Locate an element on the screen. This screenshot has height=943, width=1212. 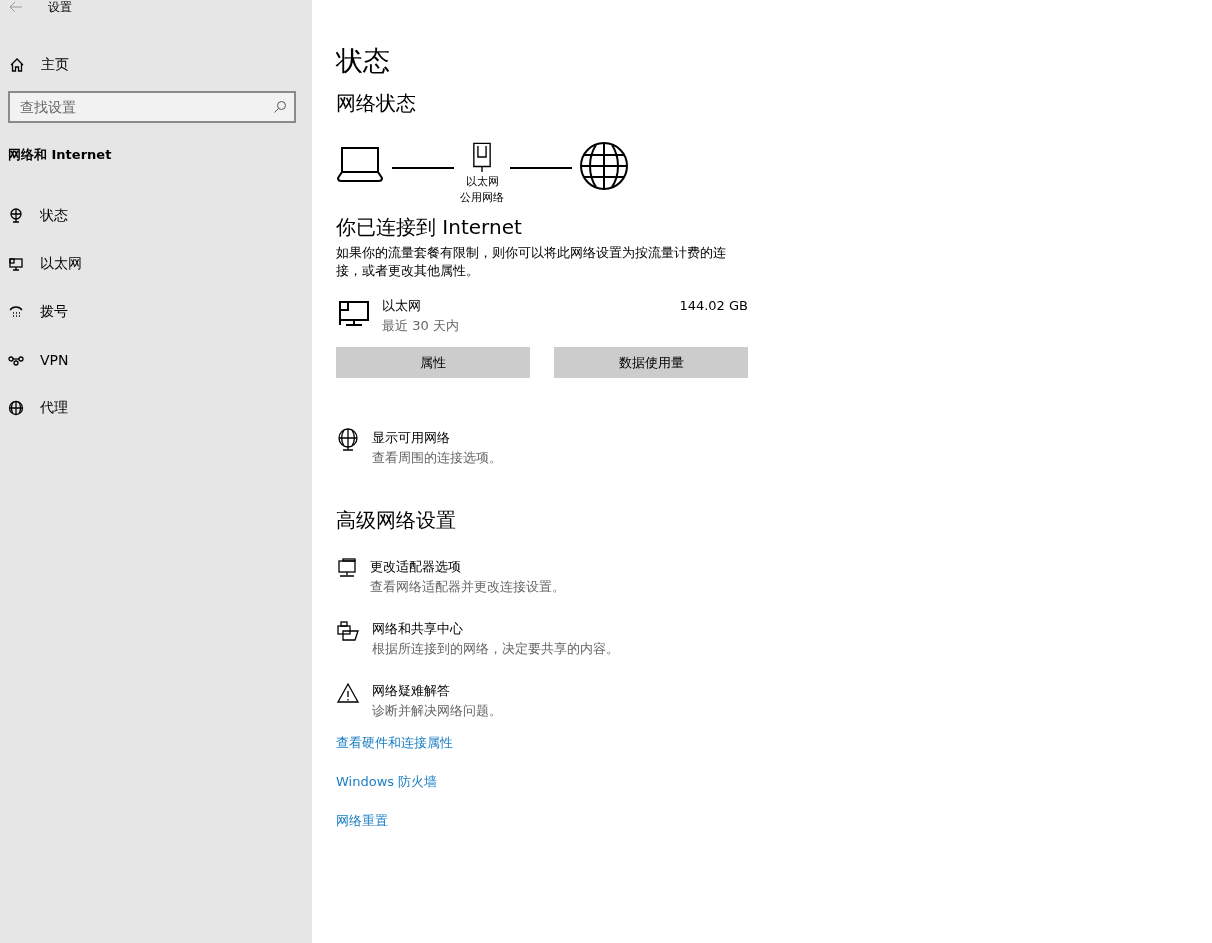
data-usage-button: 数据使用量 is located at coordinates (651, 362).